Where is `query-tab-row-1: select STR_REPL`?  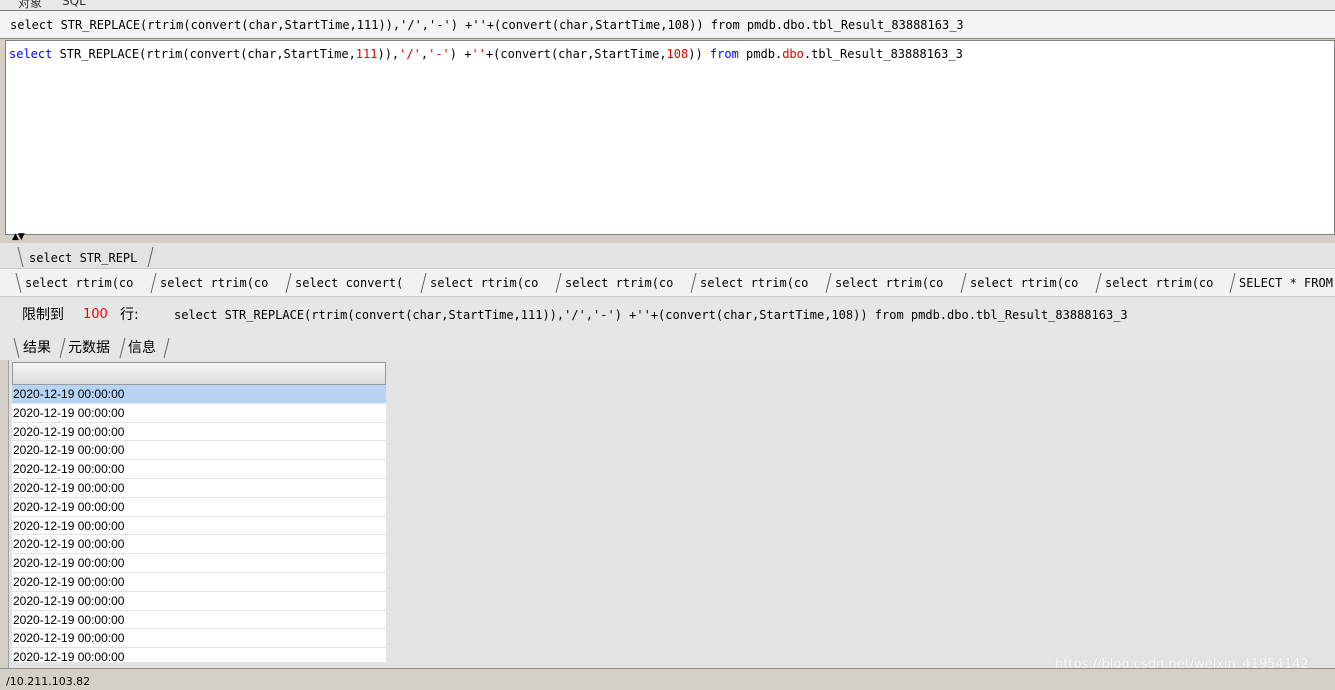 query-tab-row-1: select STR_REPL is located at coordinates (667, 256).